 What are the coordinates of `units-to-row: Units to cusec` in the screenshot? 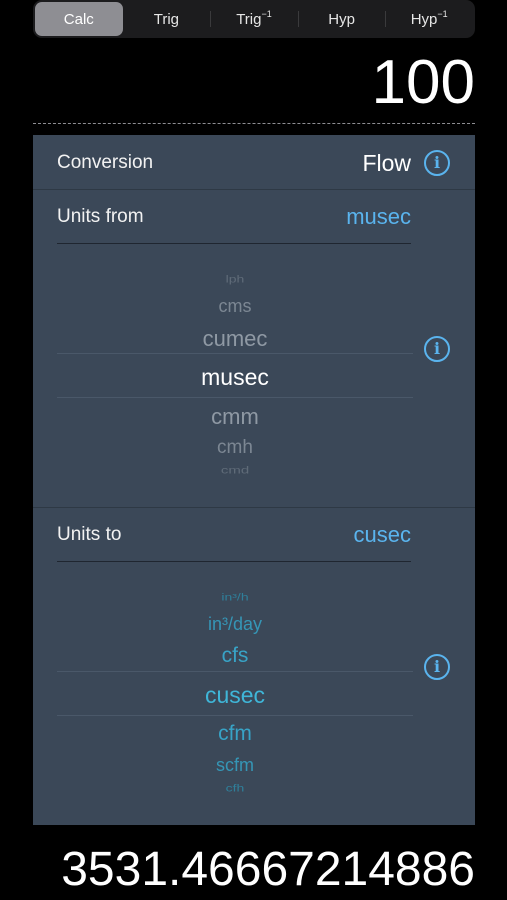 It's located at (234, 535).